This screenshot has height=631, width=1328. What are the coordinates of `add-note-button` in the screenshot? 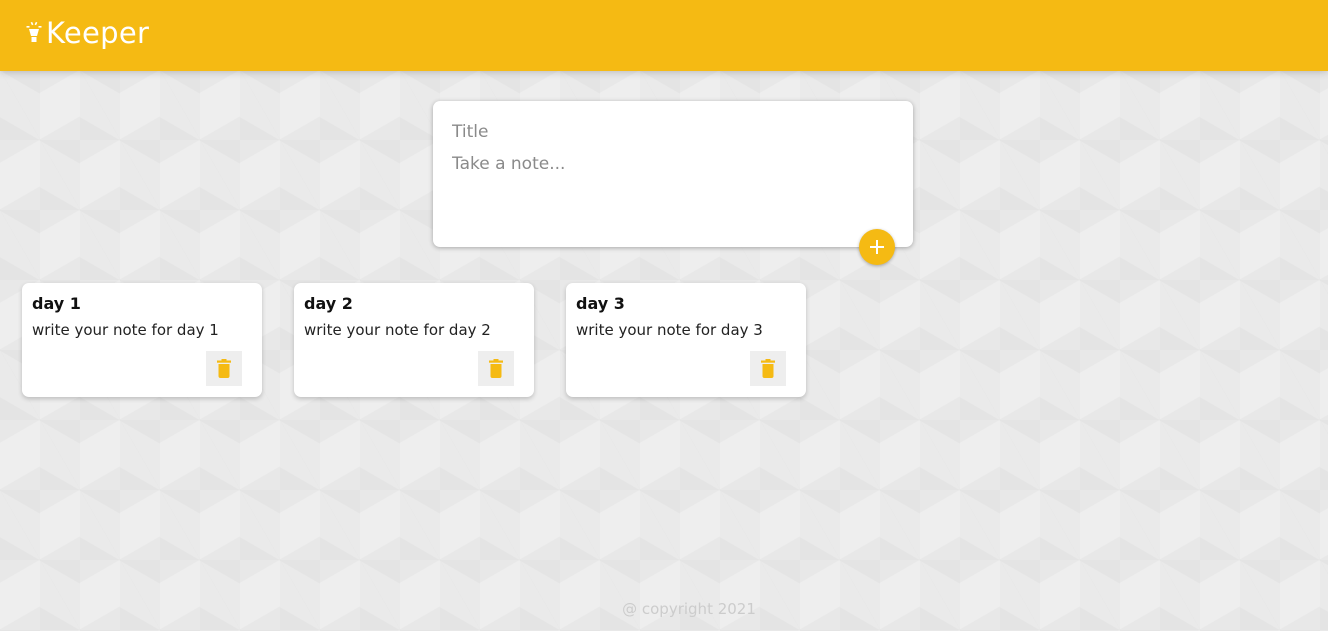 It's located at (877, 247).